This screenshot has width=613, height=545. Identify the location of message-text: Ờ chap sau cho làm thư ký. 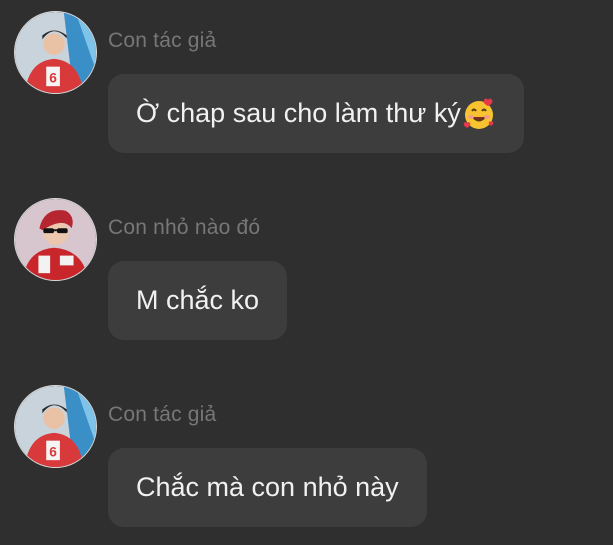
(298, 113).